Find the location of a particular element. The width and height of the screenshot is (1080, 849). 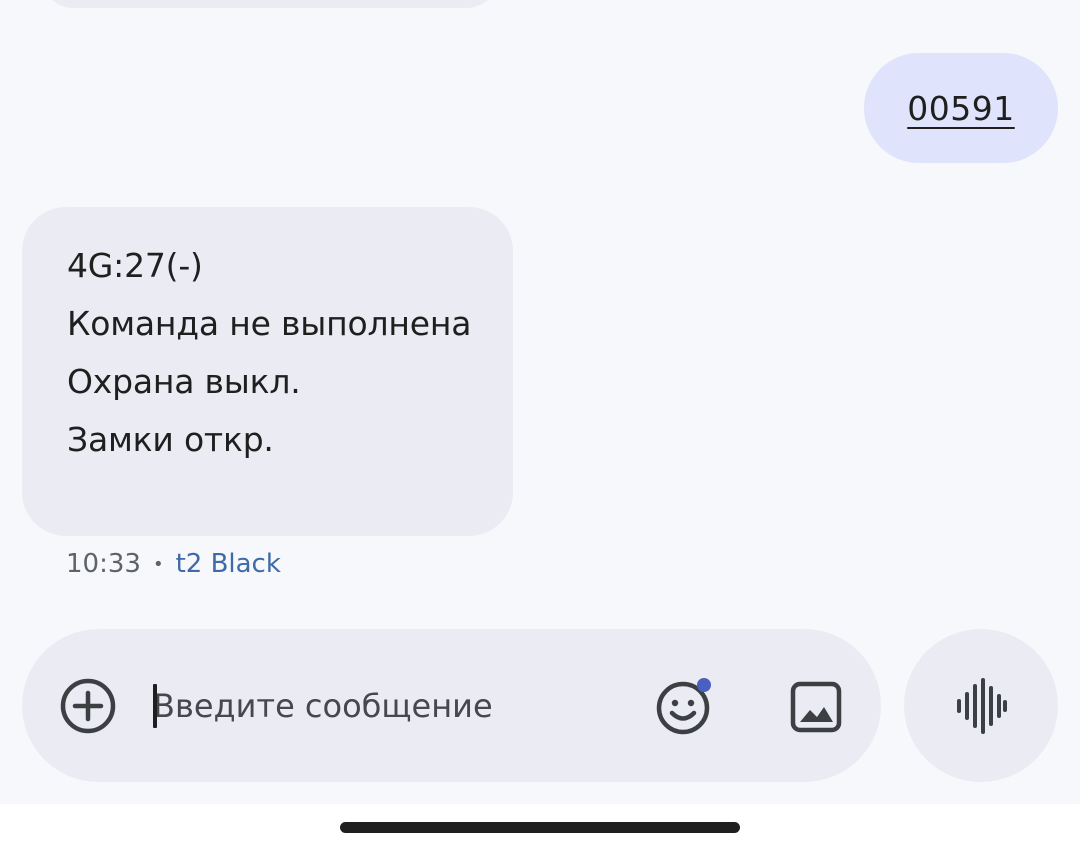

image-icon is located at coordinates (816, 707).